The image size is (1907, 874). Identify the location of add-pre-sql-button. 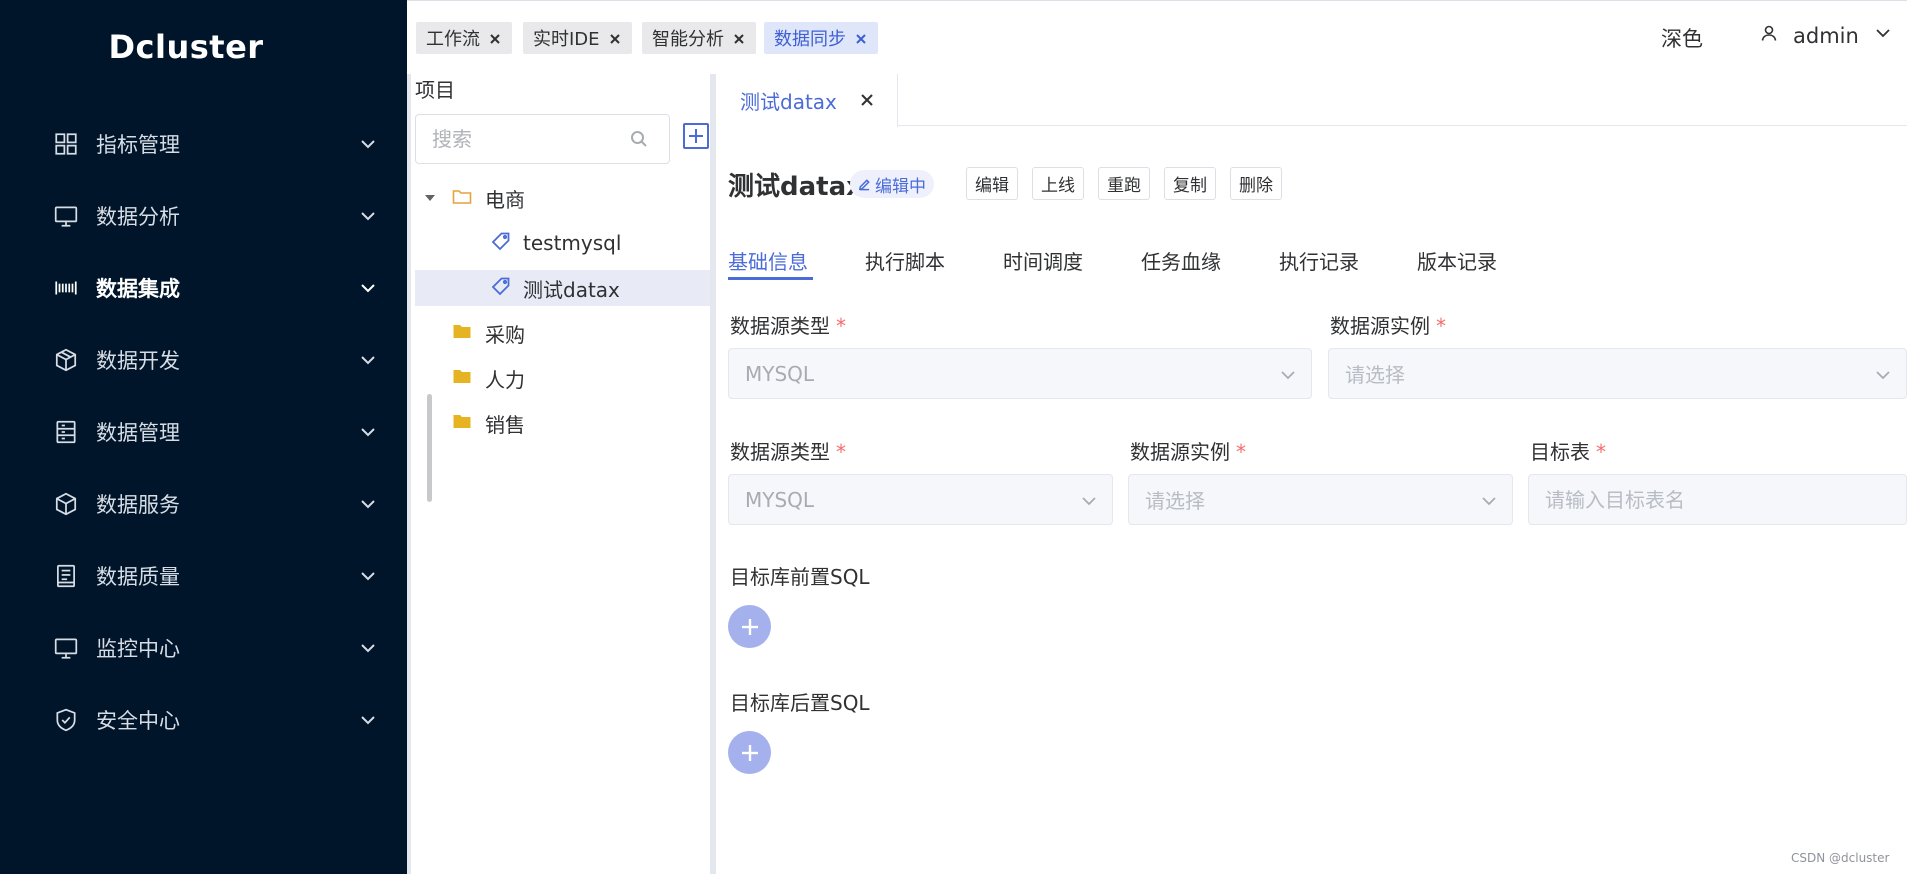
(749, 626).